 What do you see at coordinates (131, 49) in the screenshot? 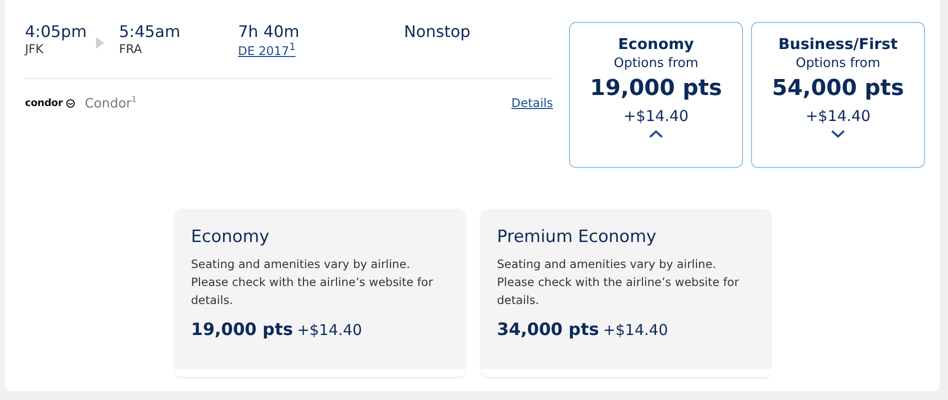
I see `arrive-airport: FRA` at bounding box center [131, 49].